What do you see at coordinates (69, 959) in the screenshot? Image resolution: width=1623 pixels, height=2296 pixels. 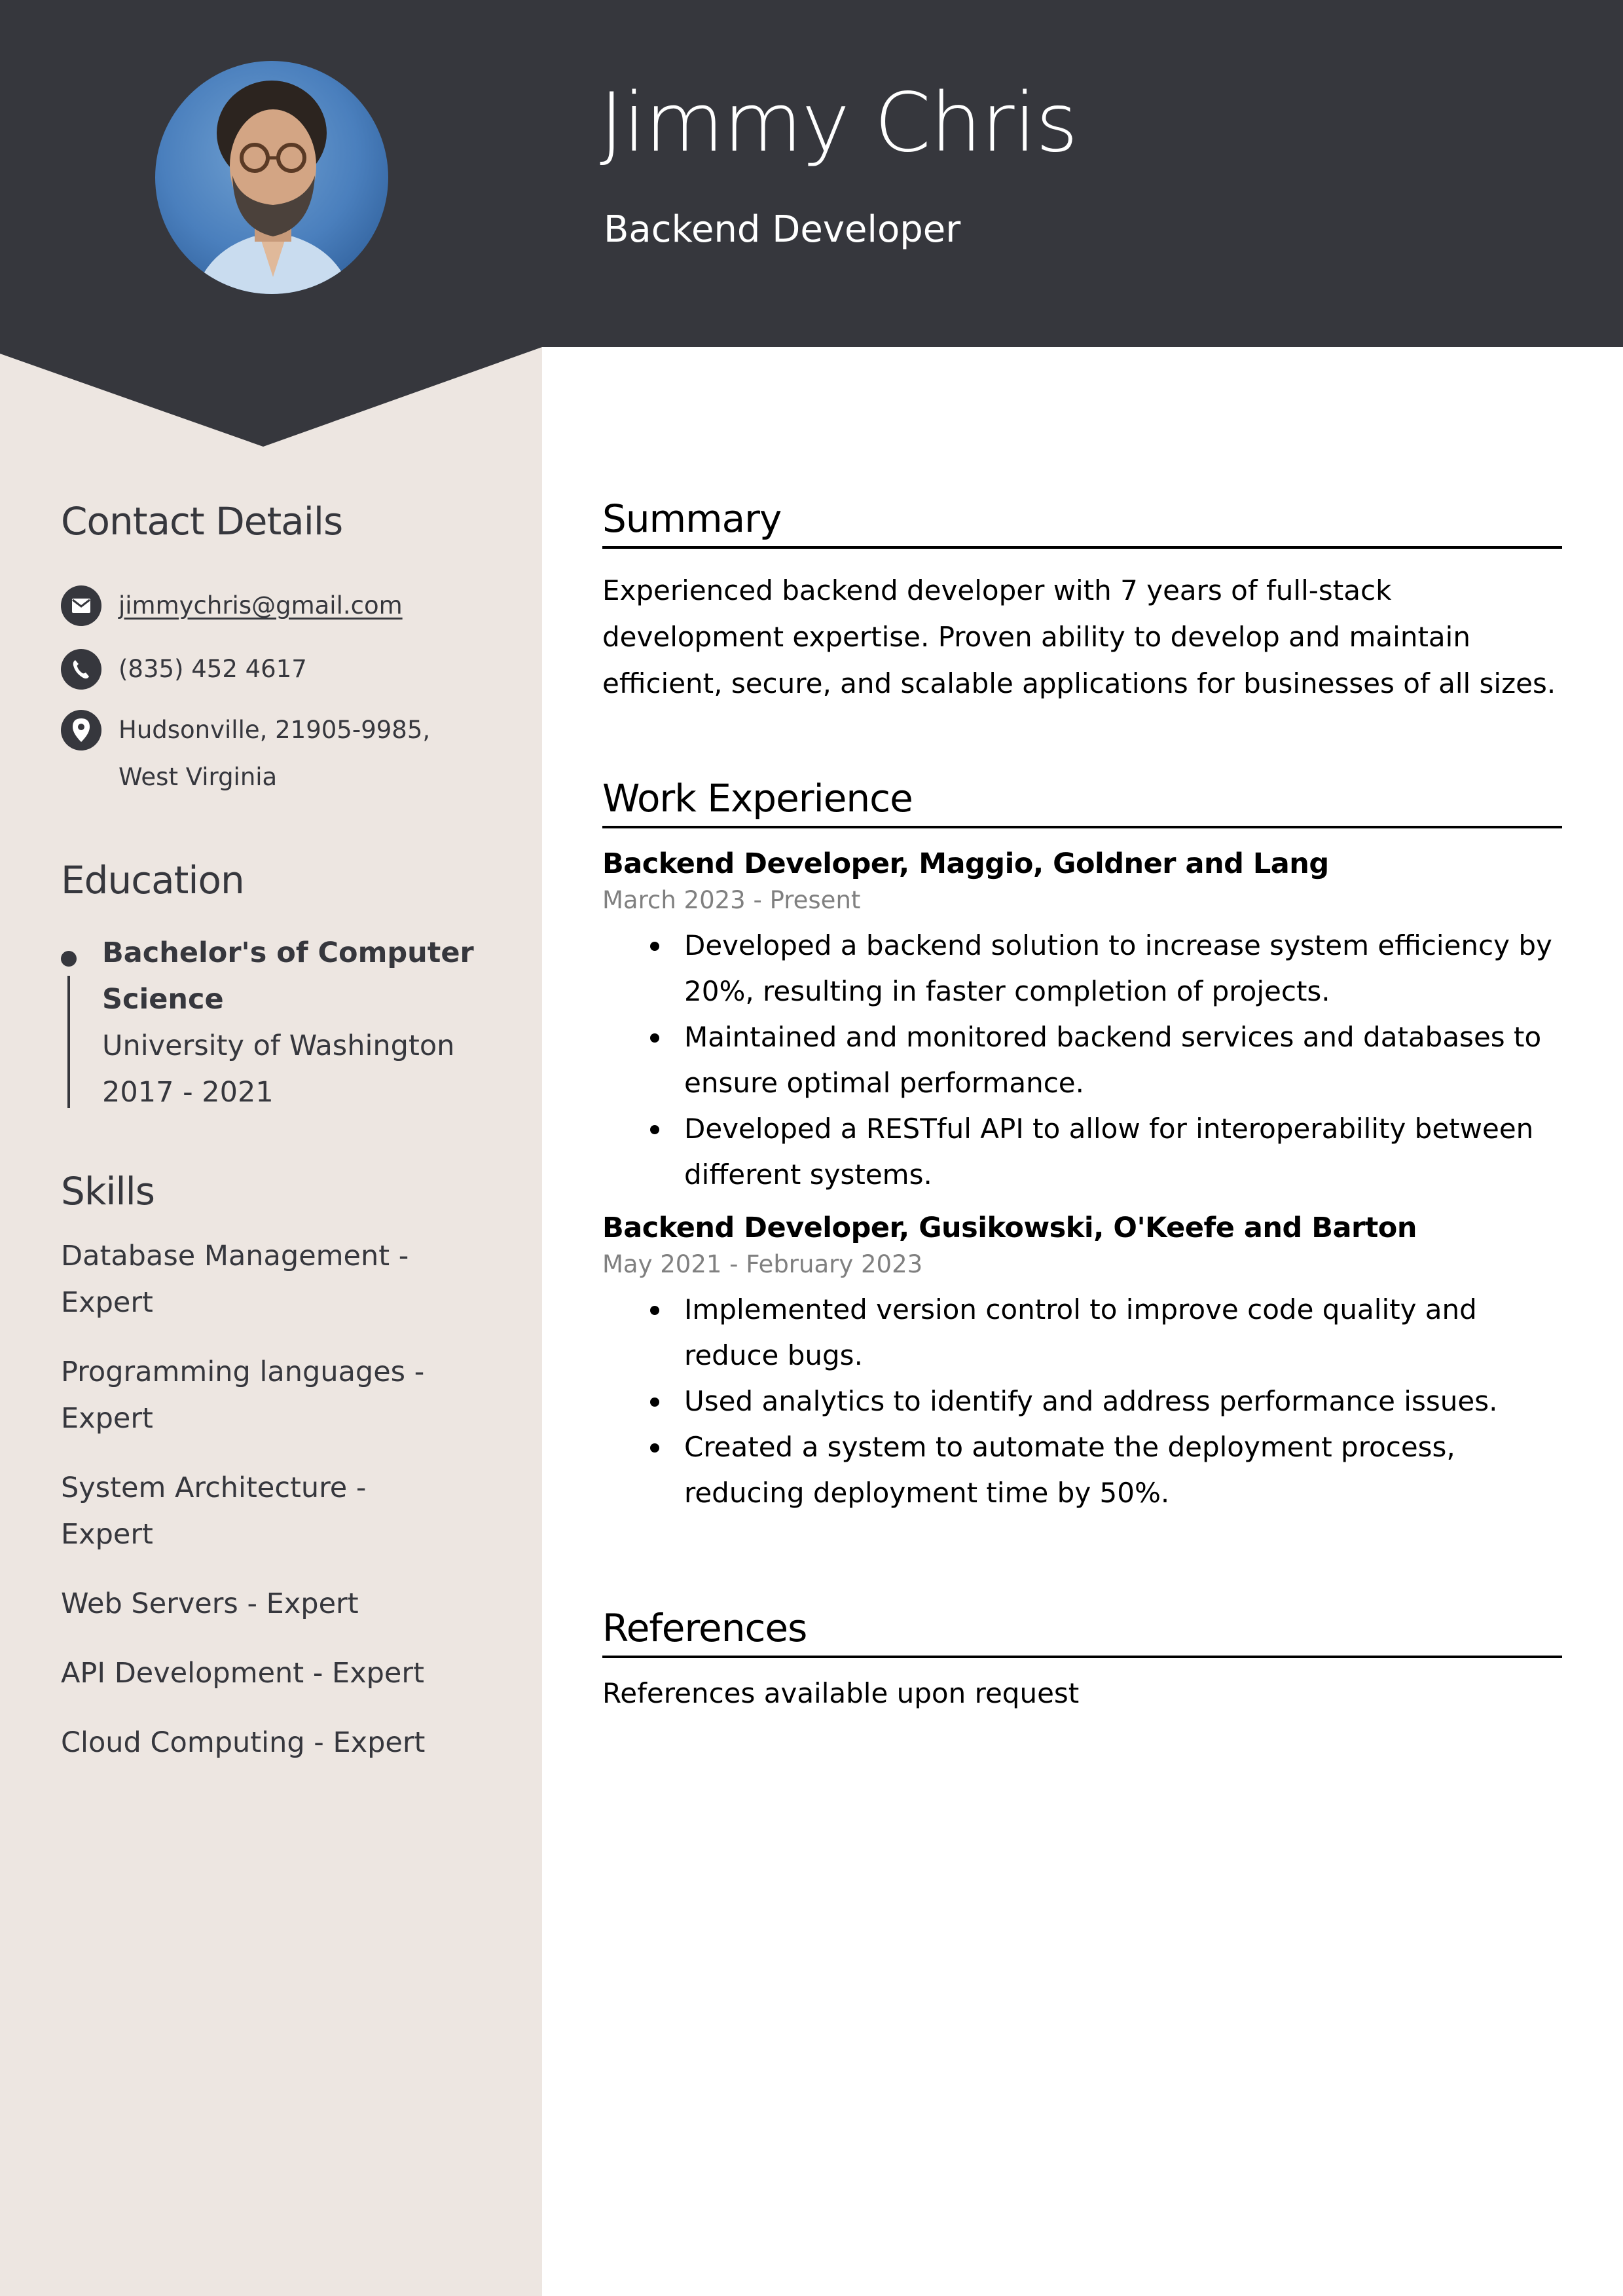 I see `timeline-dot` at bounding box center [69, 959].